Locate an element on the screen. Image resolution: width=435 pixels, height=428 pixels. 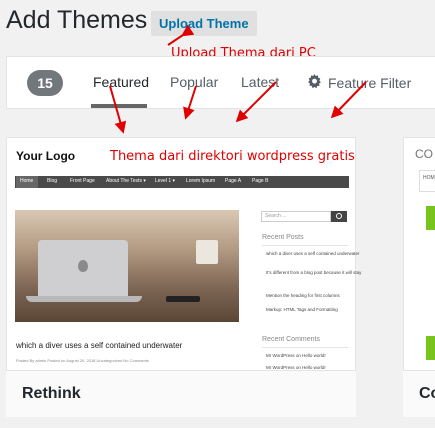
arrow-to-featured is located at coordinates (118, 109).